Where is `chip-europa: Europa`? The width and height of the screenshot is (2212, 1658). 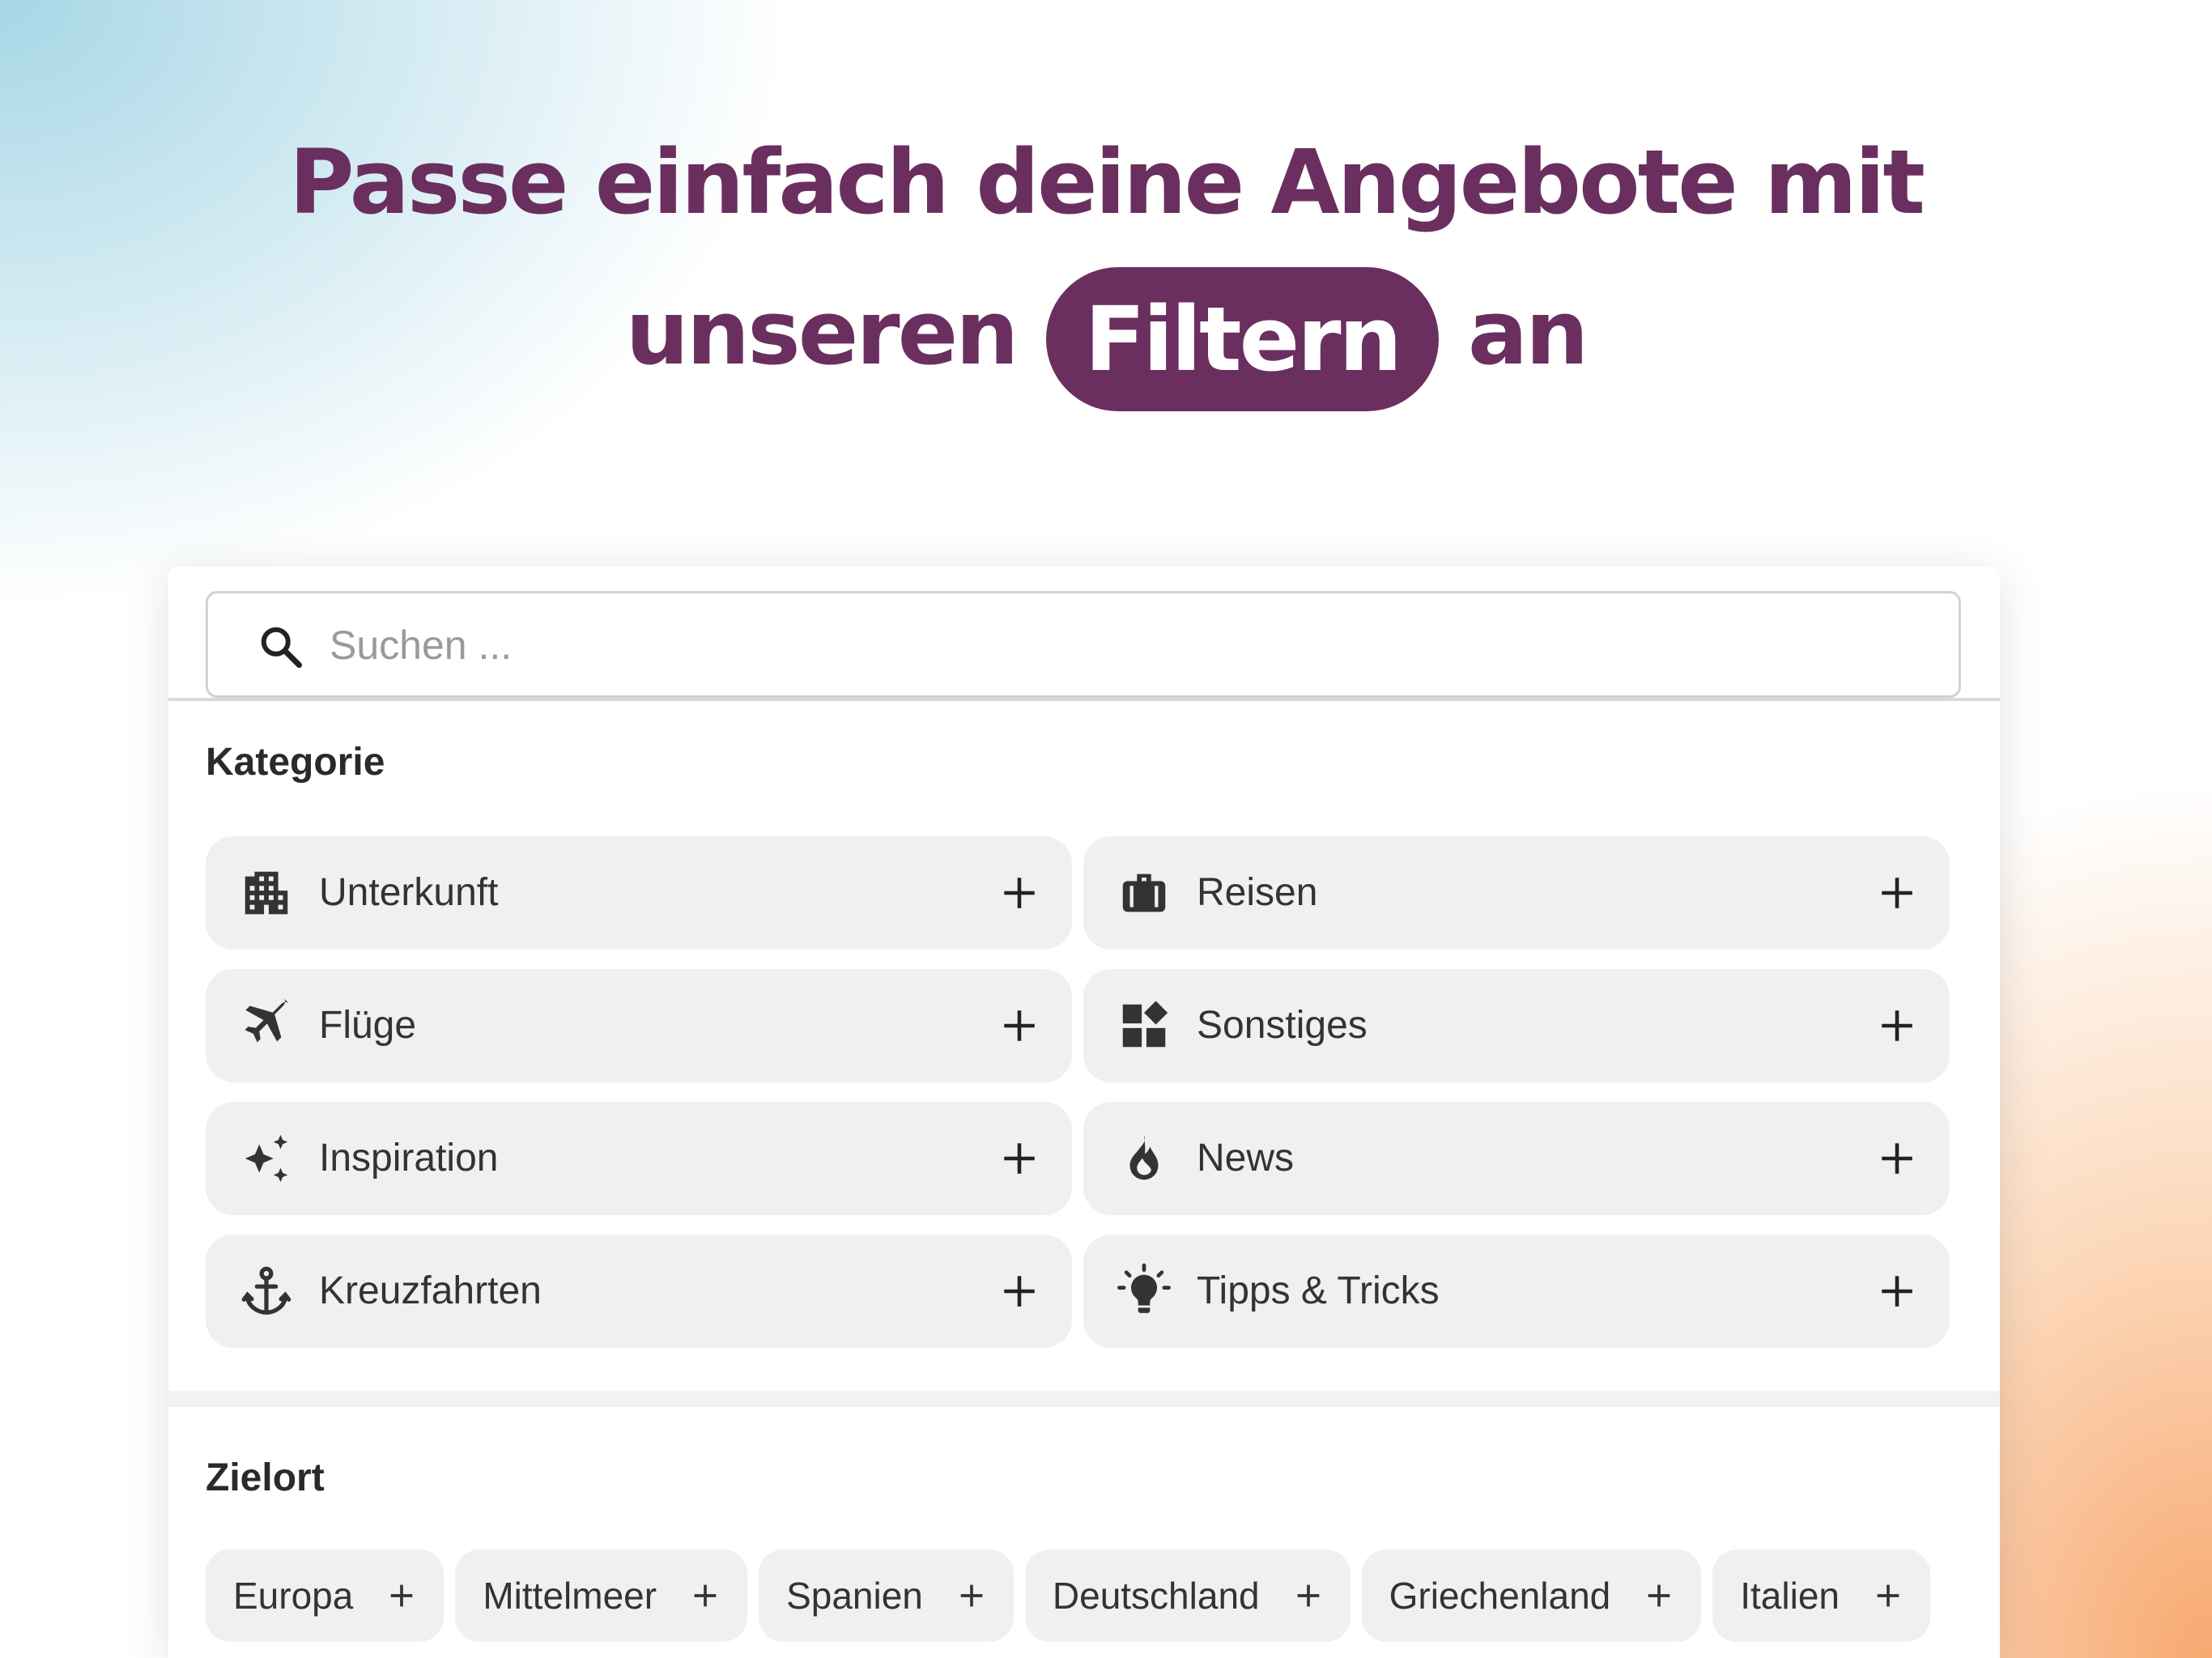 chip-europa: Europa is located at coordinates (326, 1596).